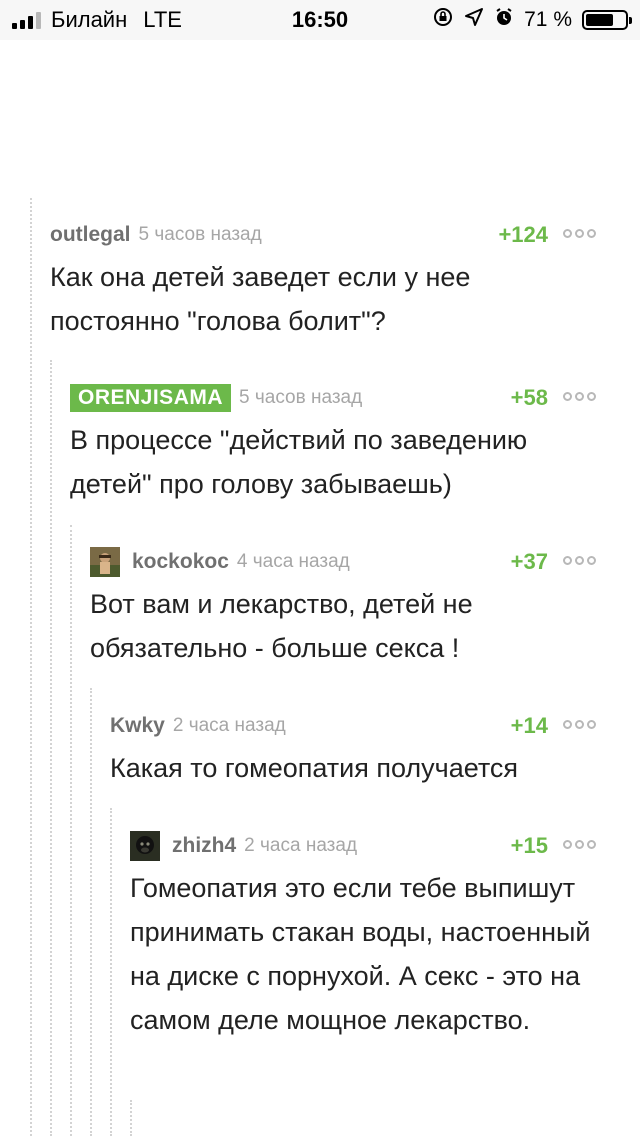 The width and height of the screenshot is (640, 1136). I want to click on comment-author: outlegal, so click(90, 235).